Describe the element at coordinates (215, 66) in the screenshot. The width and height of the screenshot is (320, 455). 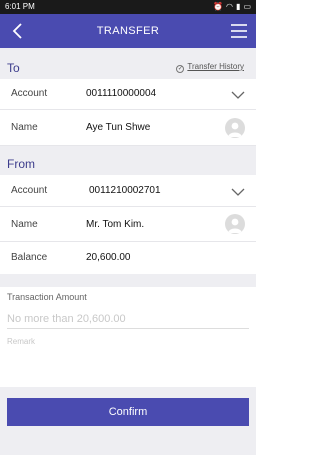
I see `transfer-history-label: Transfer History` at that location.